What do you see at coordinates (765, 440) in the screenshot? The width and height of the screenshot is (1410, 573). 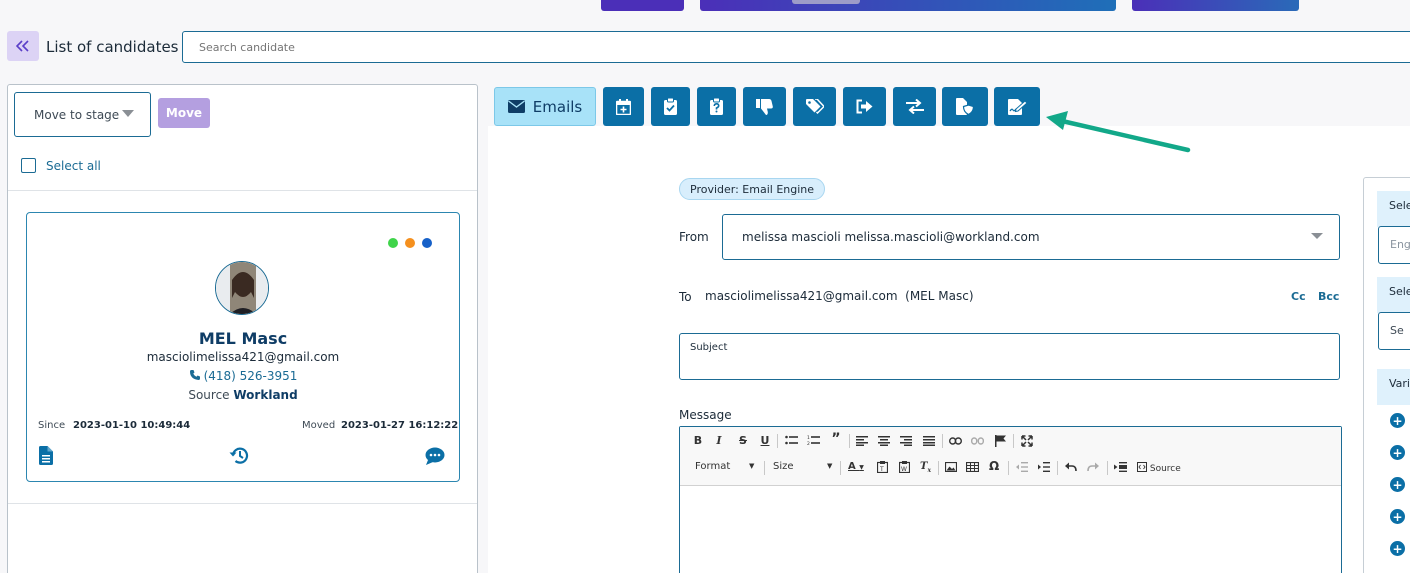 I see `underline-button: U` at bounding box center [765, 440].